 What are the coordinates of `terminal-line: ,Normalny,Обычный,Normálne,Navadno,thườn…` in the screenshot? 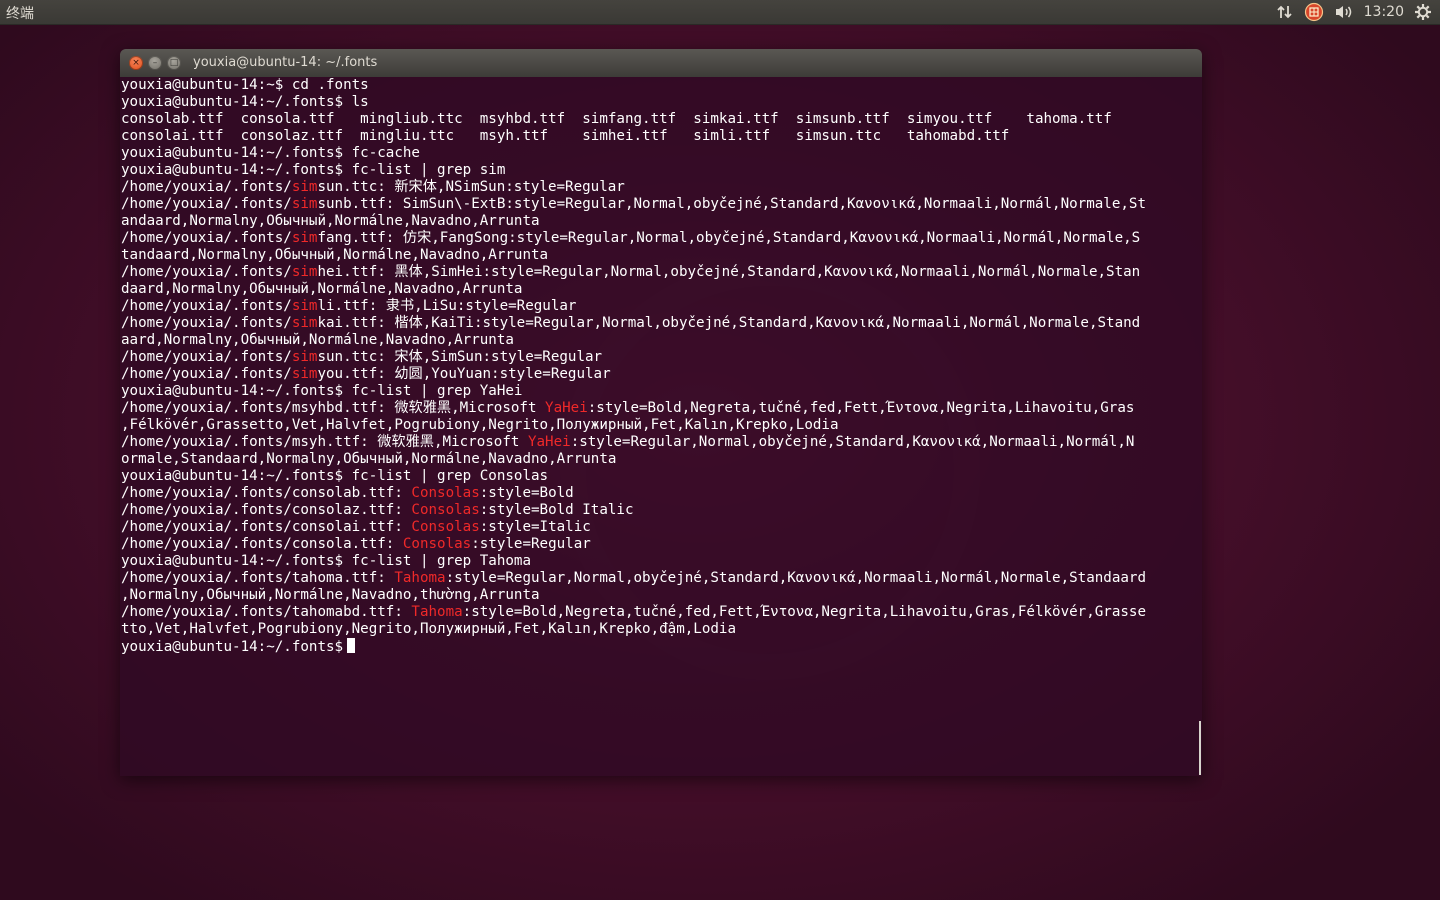 It's located at (661, 595).